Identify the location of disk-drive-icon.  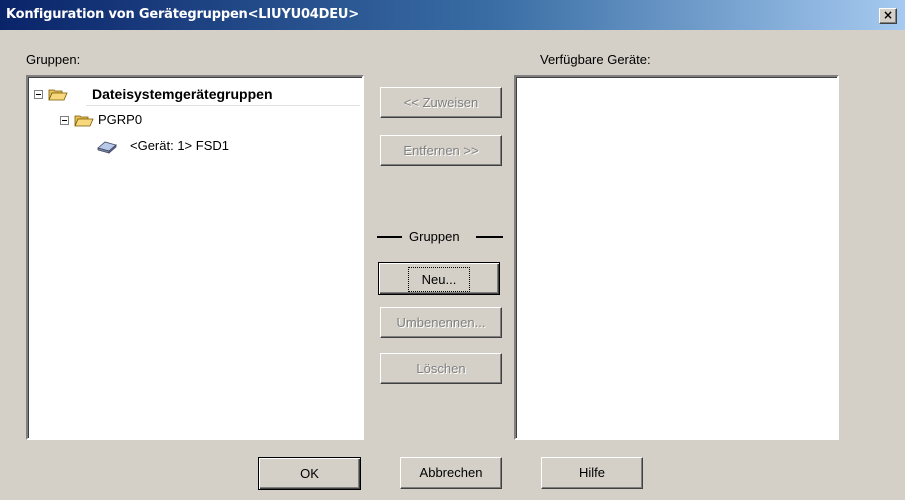
(107, 147).